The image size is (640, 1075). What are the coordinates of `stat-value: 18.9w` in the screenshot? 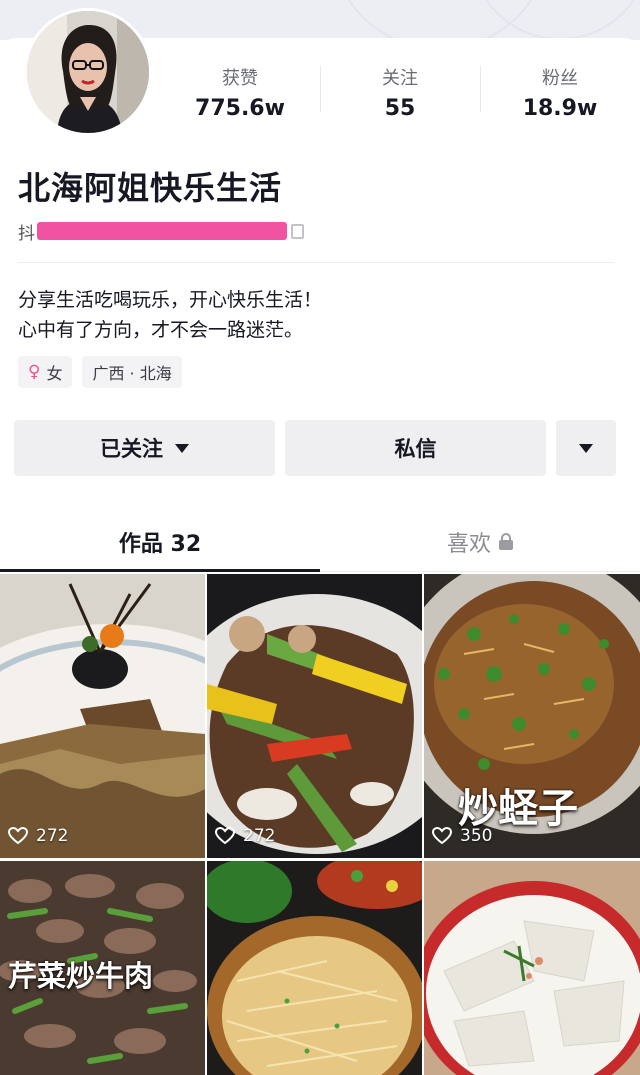 It's located at (560, 108).